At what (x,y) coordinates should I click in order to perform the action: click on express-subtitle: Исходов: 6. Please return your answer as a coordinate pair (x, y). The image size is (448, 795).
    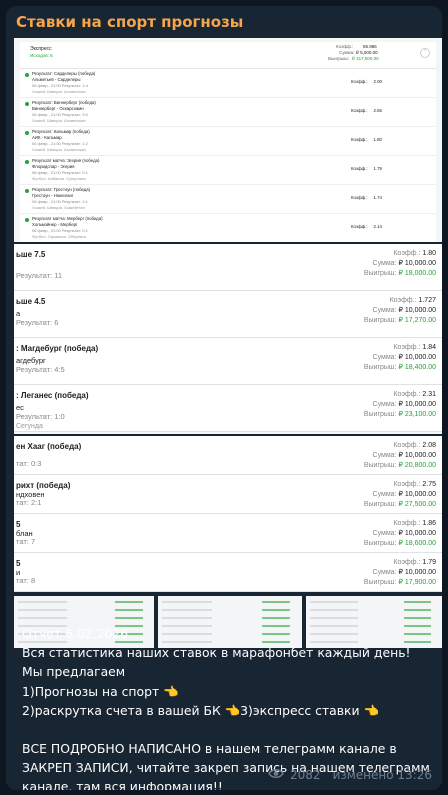
    Looking at the image, I should click on (41, 55).